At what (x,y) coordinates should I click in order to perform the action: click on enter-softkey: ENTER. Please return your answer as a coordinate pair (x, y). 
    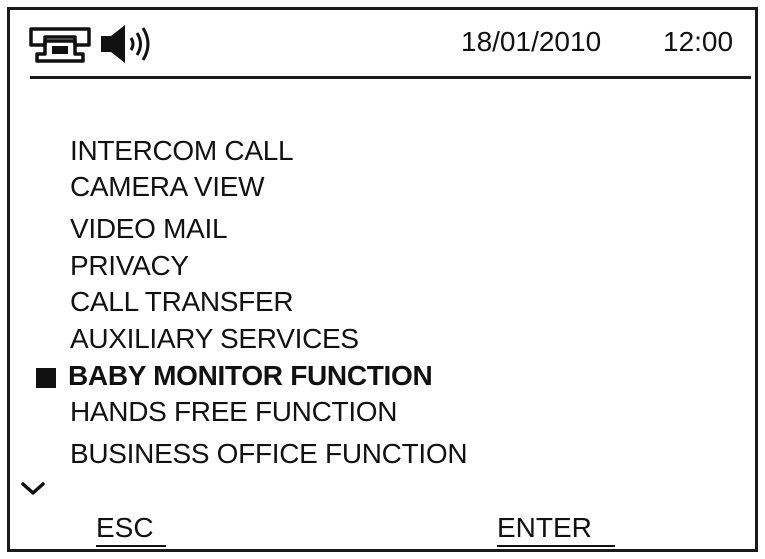
    Looking at the image, I should click on (556, 529).